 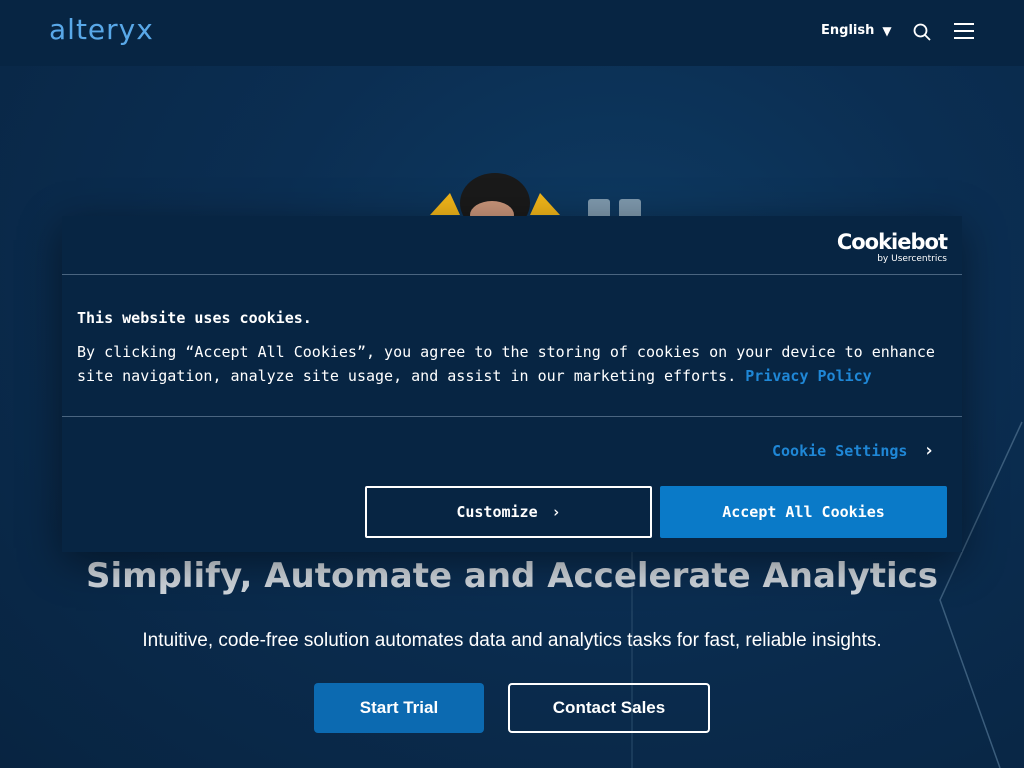 What do you see at coordinates (512, 33) in the screenshot?
I see `site-header: alteryx English ▼` at bounding box center [512, 33].